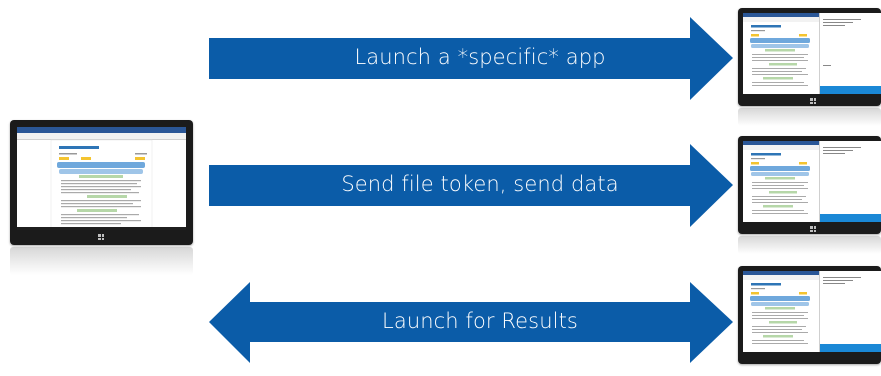  What do you see at coordinates (101, 261) in the screenshot?
I see `source-tablet-reflection` at bounding box center [101, 261].